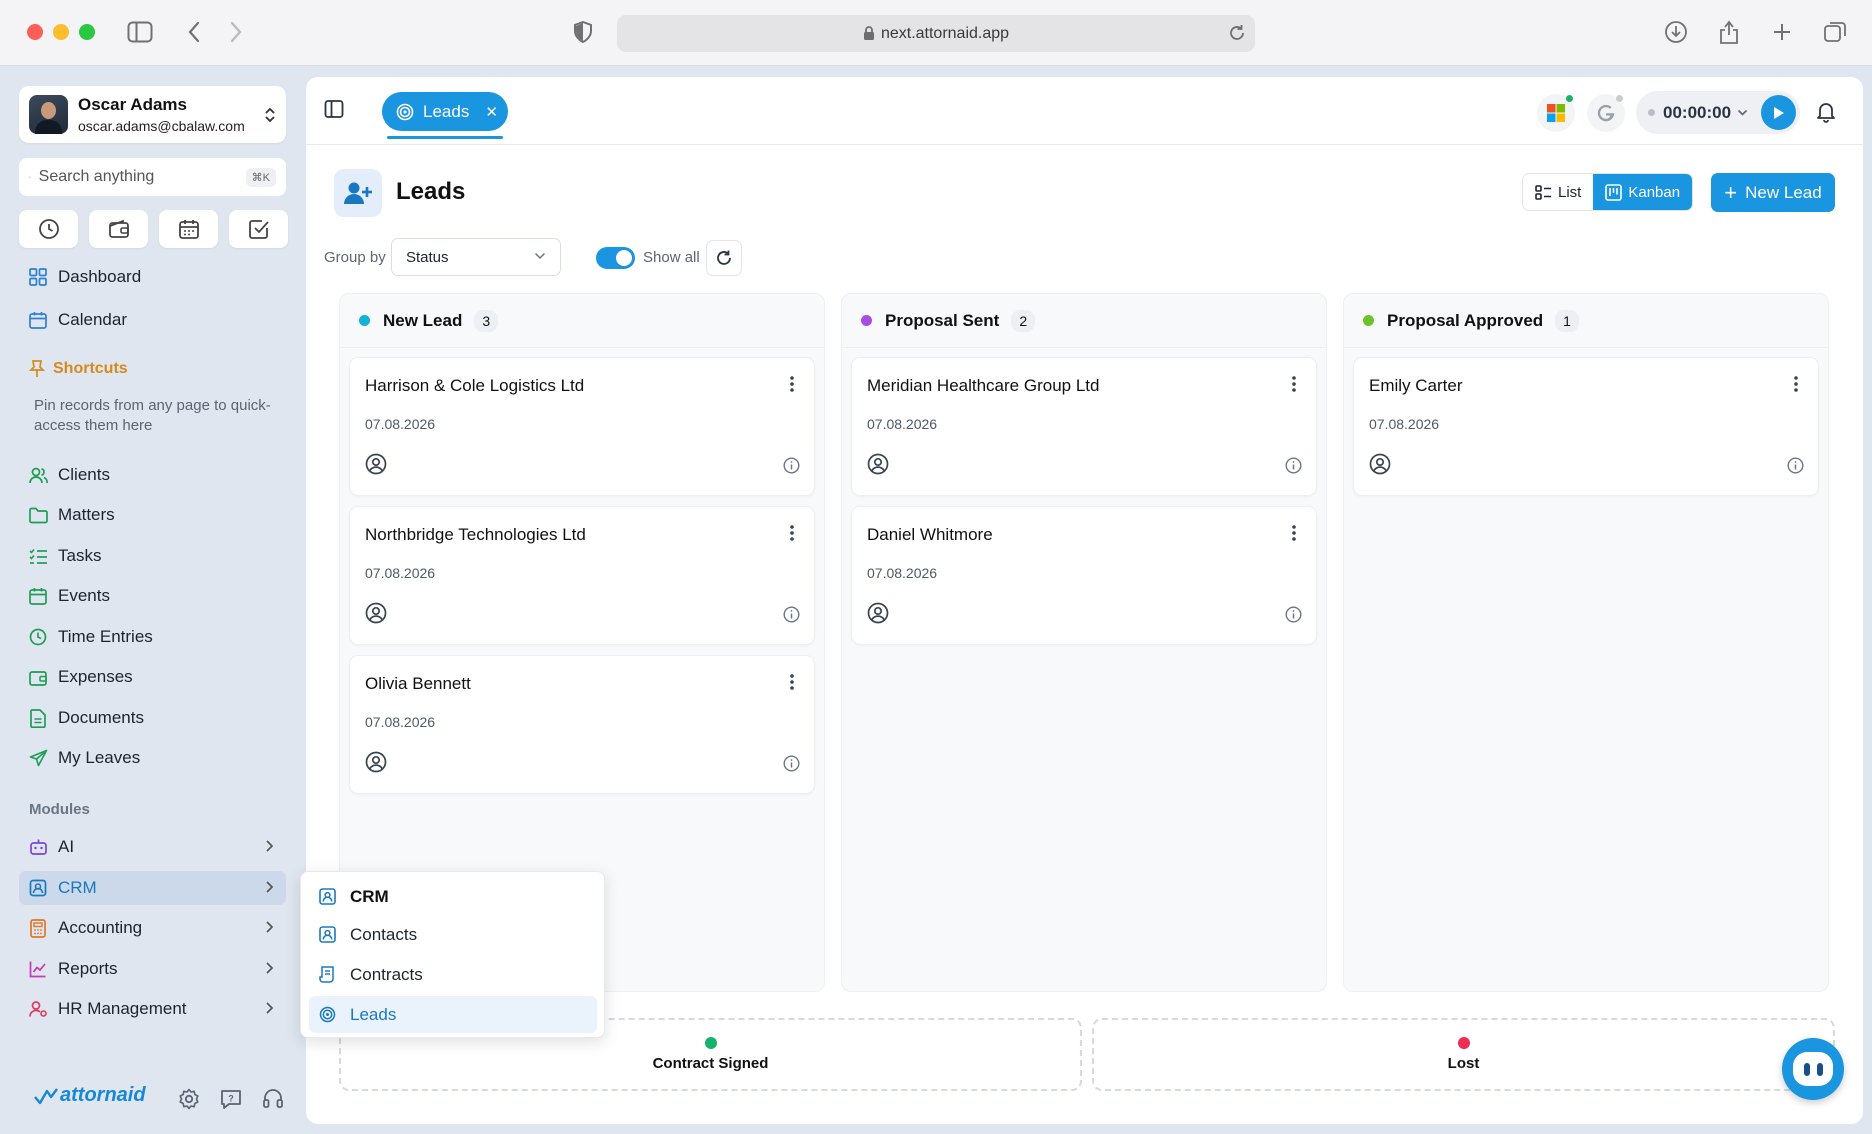 This screenshot has height=1134, width=1872. What do you see at coordinates (1569, 98) in the screenshot?
I see `connected-badge` at bounding box center [1569, 98].